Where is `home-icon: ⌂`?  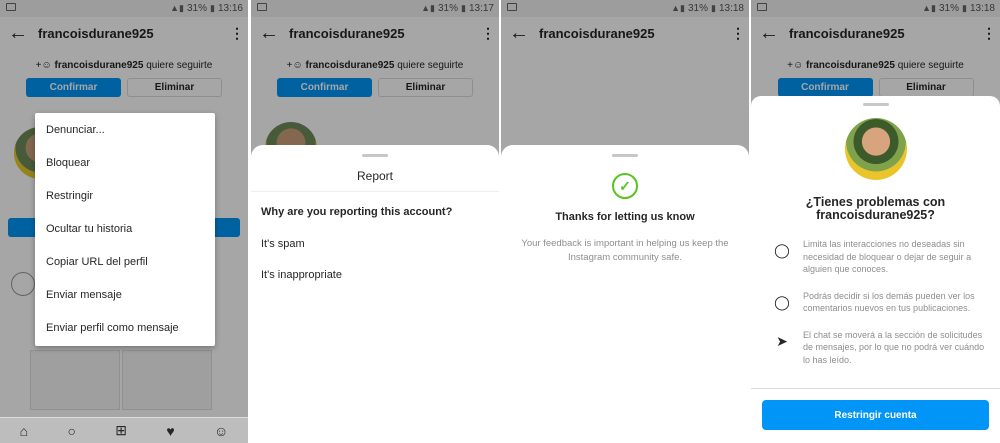
home-icon: ⌂ is located at coordinates (24, 431).